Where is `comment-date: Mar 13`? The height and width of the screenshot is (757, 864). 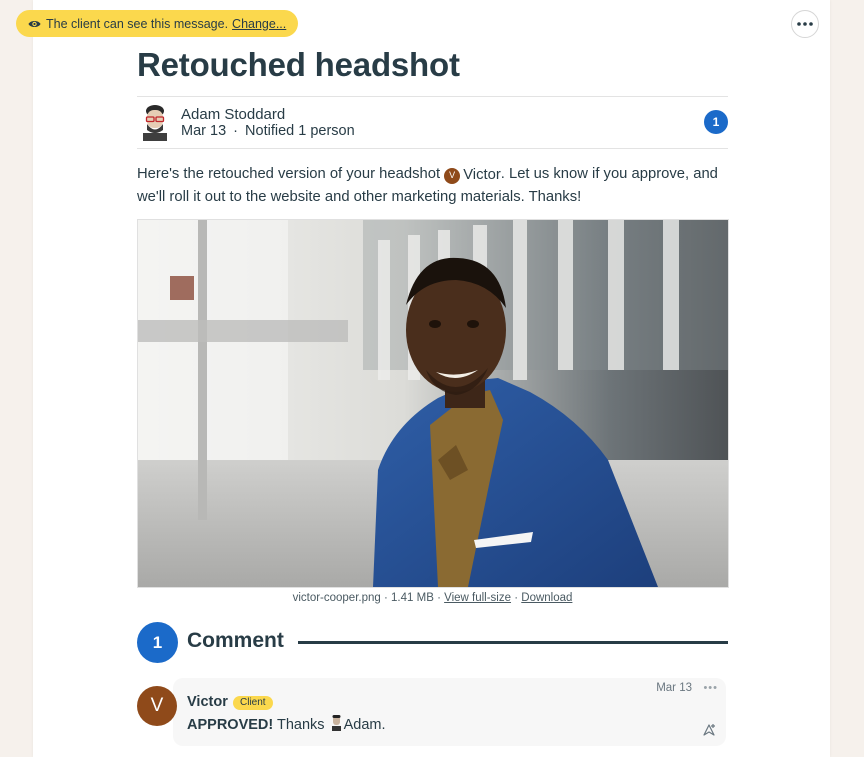 comment-date: Mar 13 is located at coordinates (674, 688).